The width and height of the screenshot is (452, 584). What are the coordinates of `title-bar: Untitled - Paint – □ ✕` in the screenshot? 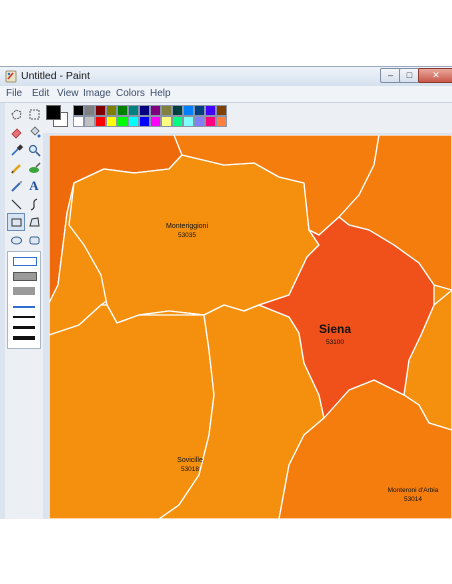 It's located at (226, 76).